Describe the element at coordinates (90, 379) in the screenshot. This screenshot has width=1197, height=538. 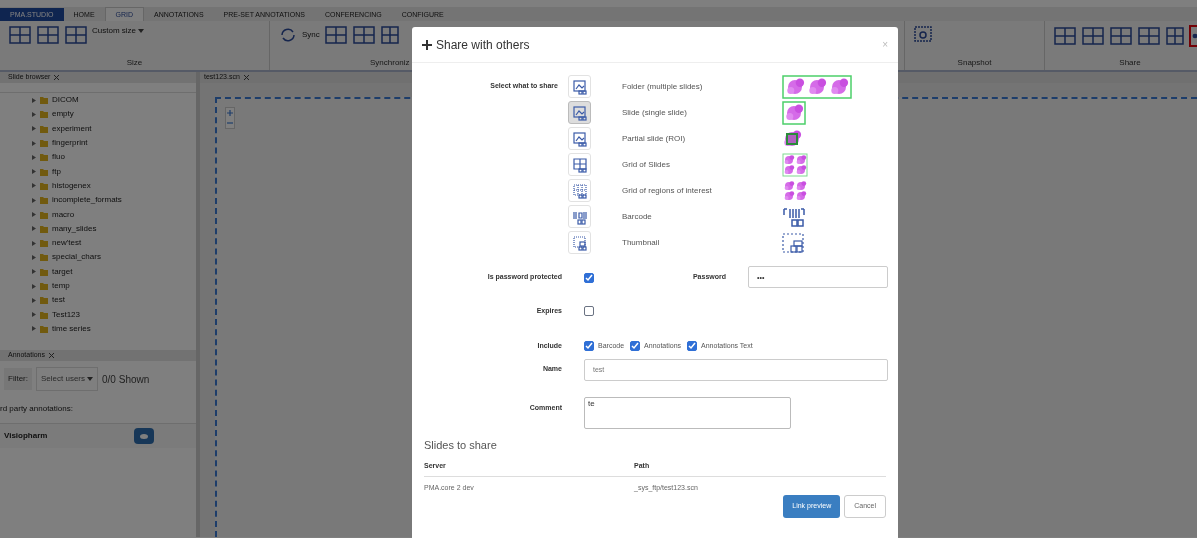
I see `dropdown-caret-icon` at that location.